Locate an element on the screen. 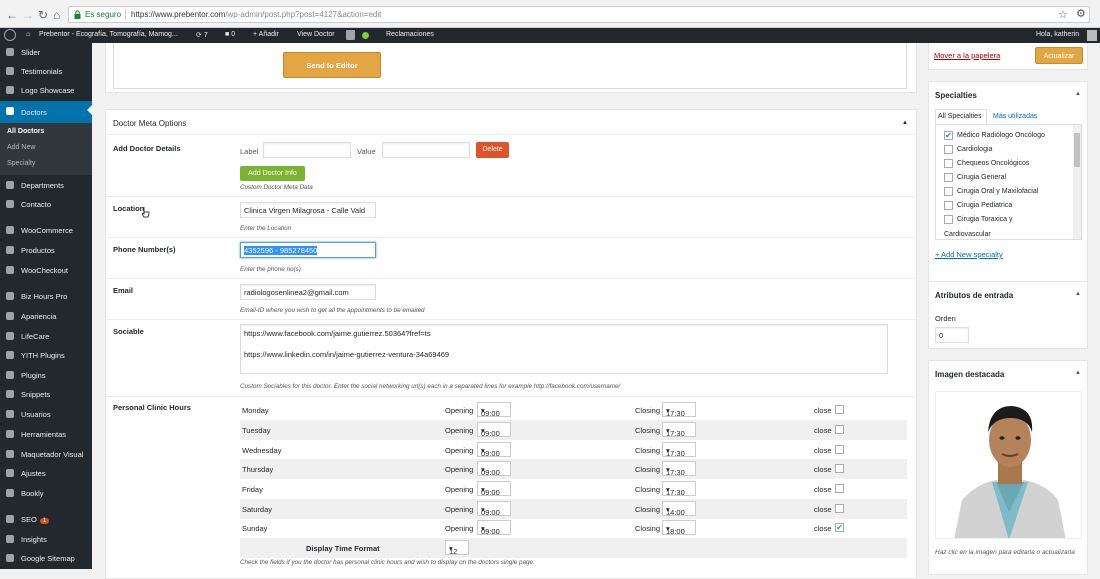 The image size is (1100, 579). menu-yith-plugins: YITH Plugins is located at coordinates (46, 355).